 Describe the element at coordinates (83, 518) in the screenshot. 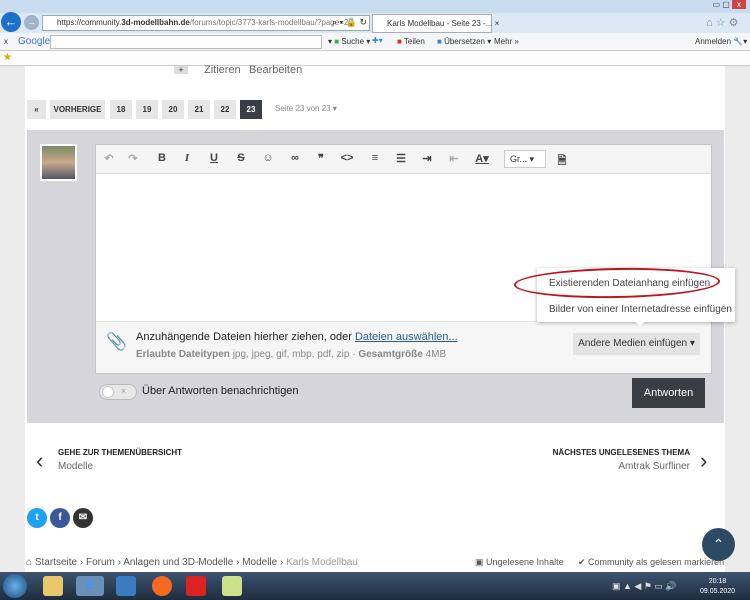

I see `email-share-icon: ✉` at that location.